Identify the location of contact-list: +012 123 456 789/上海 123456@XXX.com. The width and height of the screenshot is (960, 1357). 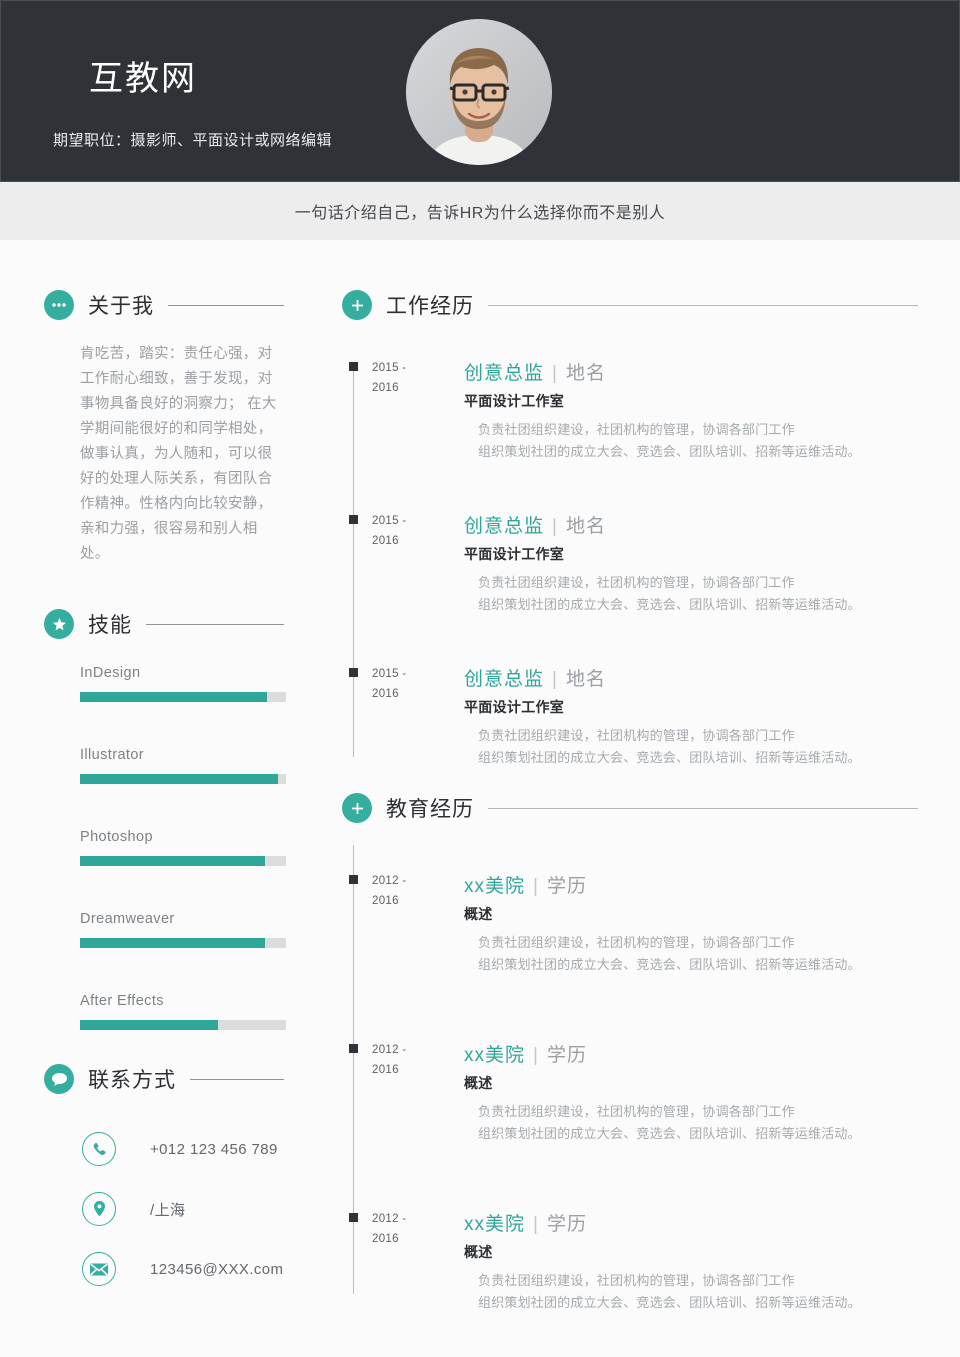
(168, 1209).